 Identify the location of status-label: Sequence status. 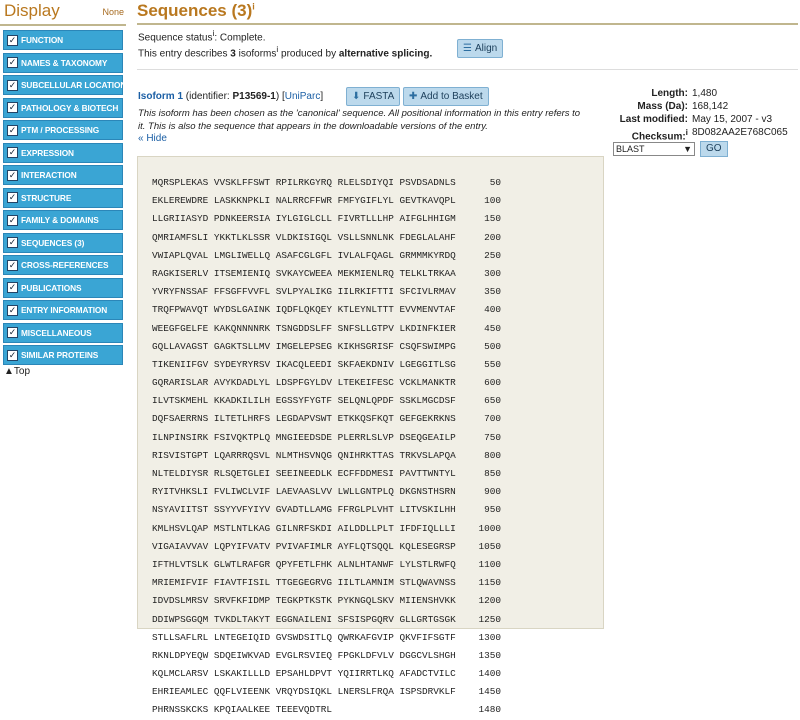
(175, 38).